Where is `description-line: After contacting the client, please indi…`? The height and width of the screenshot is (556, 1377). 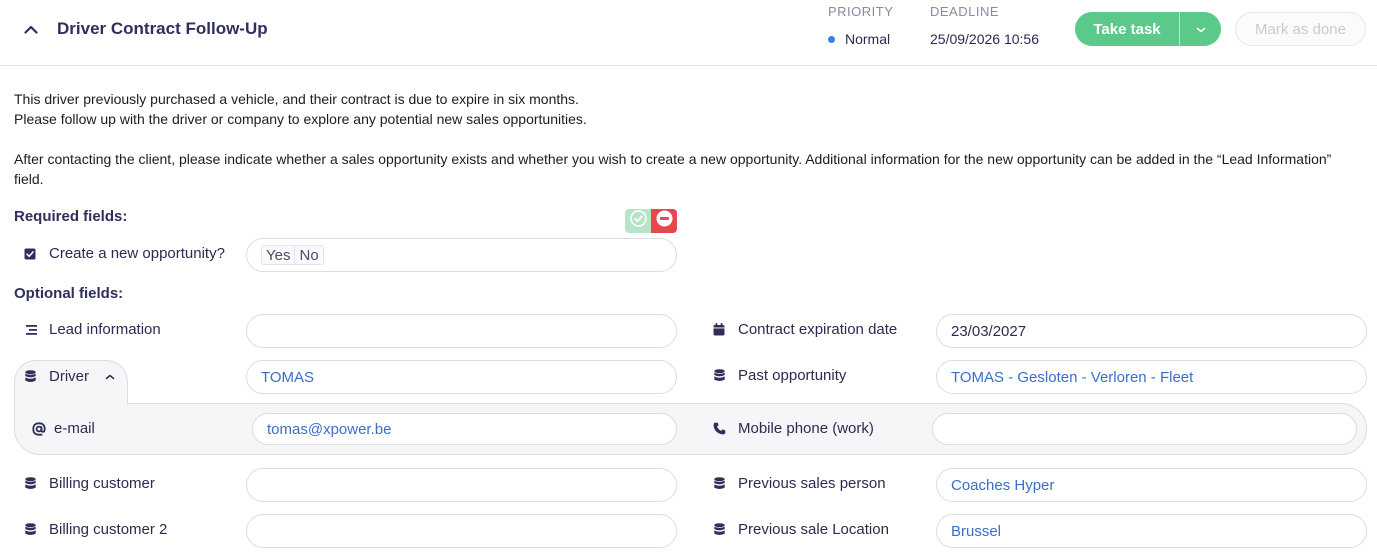
description-line: After contacting the client, please indi… is located at coordinates (673, 159).